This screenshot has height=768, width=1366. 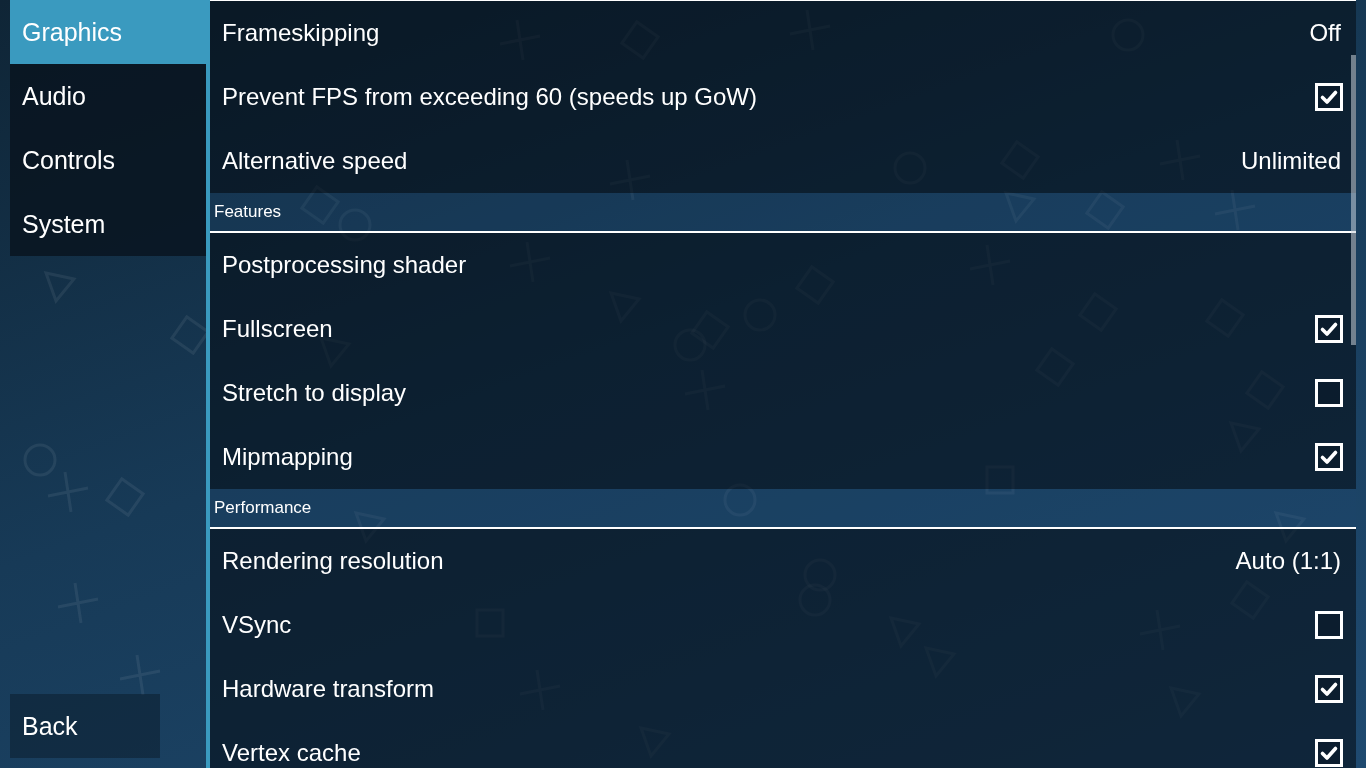 What do you see at coordinates (1290, 161) in the screenshot?
I see `setting-value: Unlimited` at bounding box center [1290, 161].